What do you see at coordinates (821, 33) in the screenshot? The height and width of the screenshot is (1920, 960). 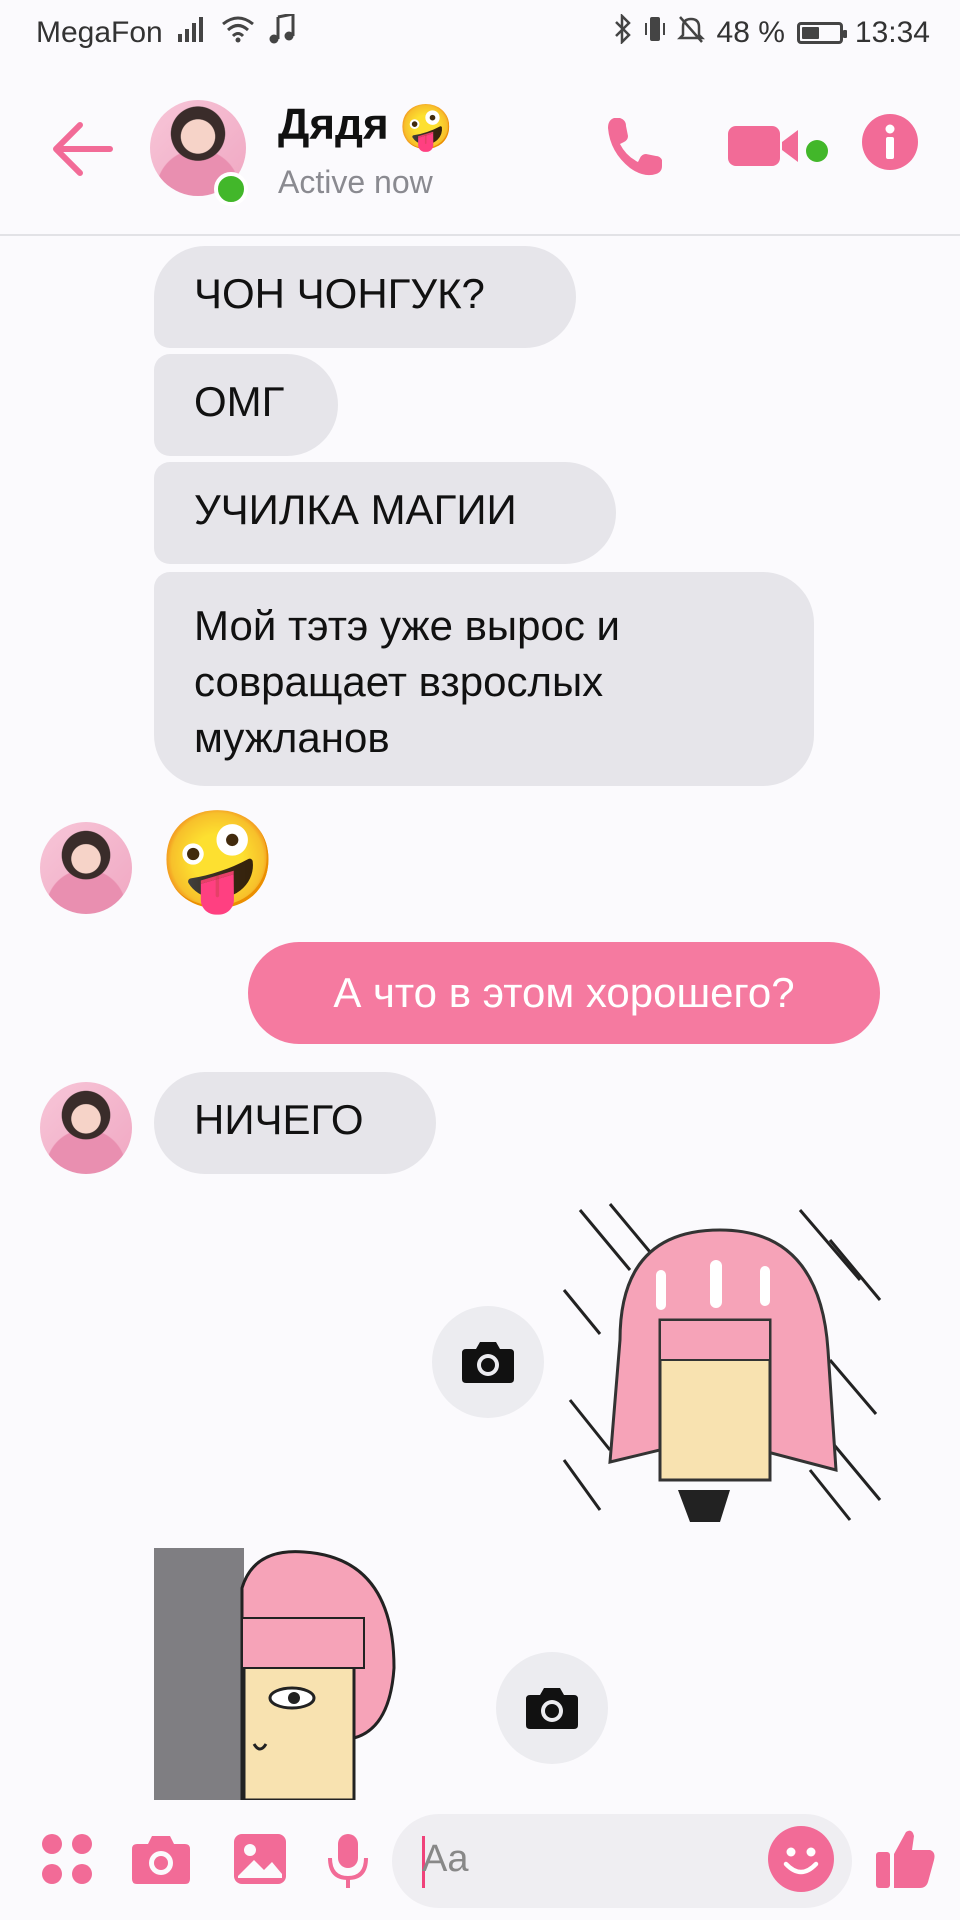 I see `battery-icon` at bounding box center [821, 33].